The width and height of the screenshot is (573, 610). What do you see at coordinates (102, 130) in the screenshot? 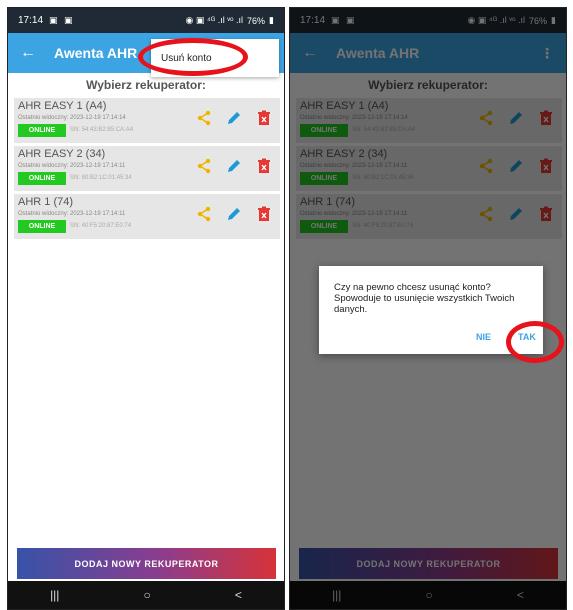
I see `device-serial: SN: 54:43:B2:85:CA:A4` at bounding box center [102, 130].